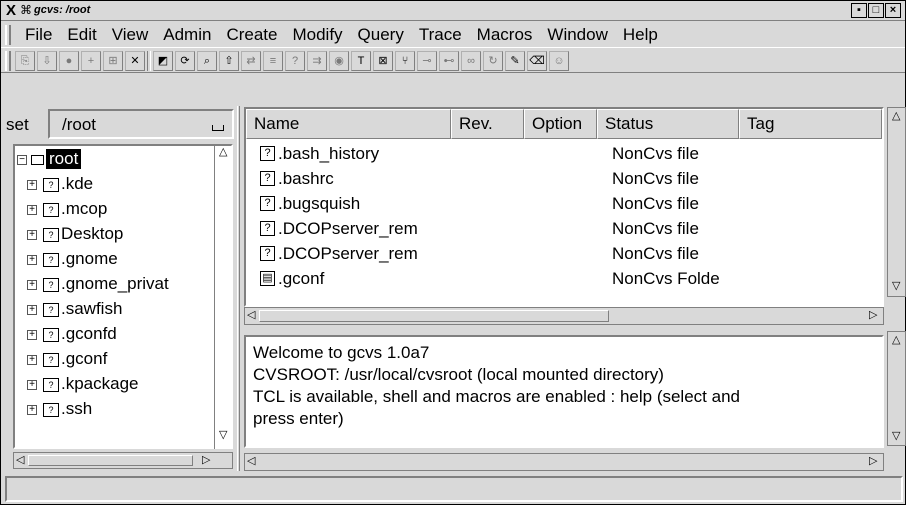 This screenshot has height=505, width=906. I want to click on branch-icon: ⑂, so click(405, 61).